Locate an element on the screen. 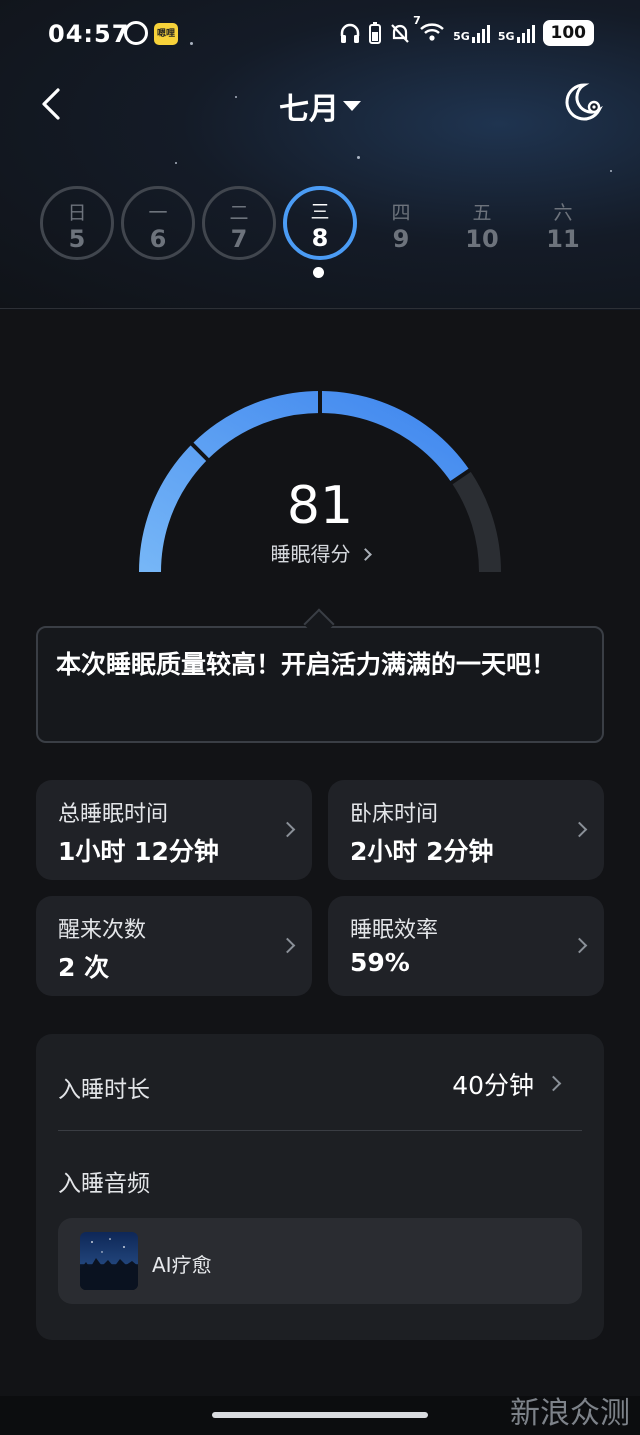  day-9: 四9 is located at coordinates (401, 223).